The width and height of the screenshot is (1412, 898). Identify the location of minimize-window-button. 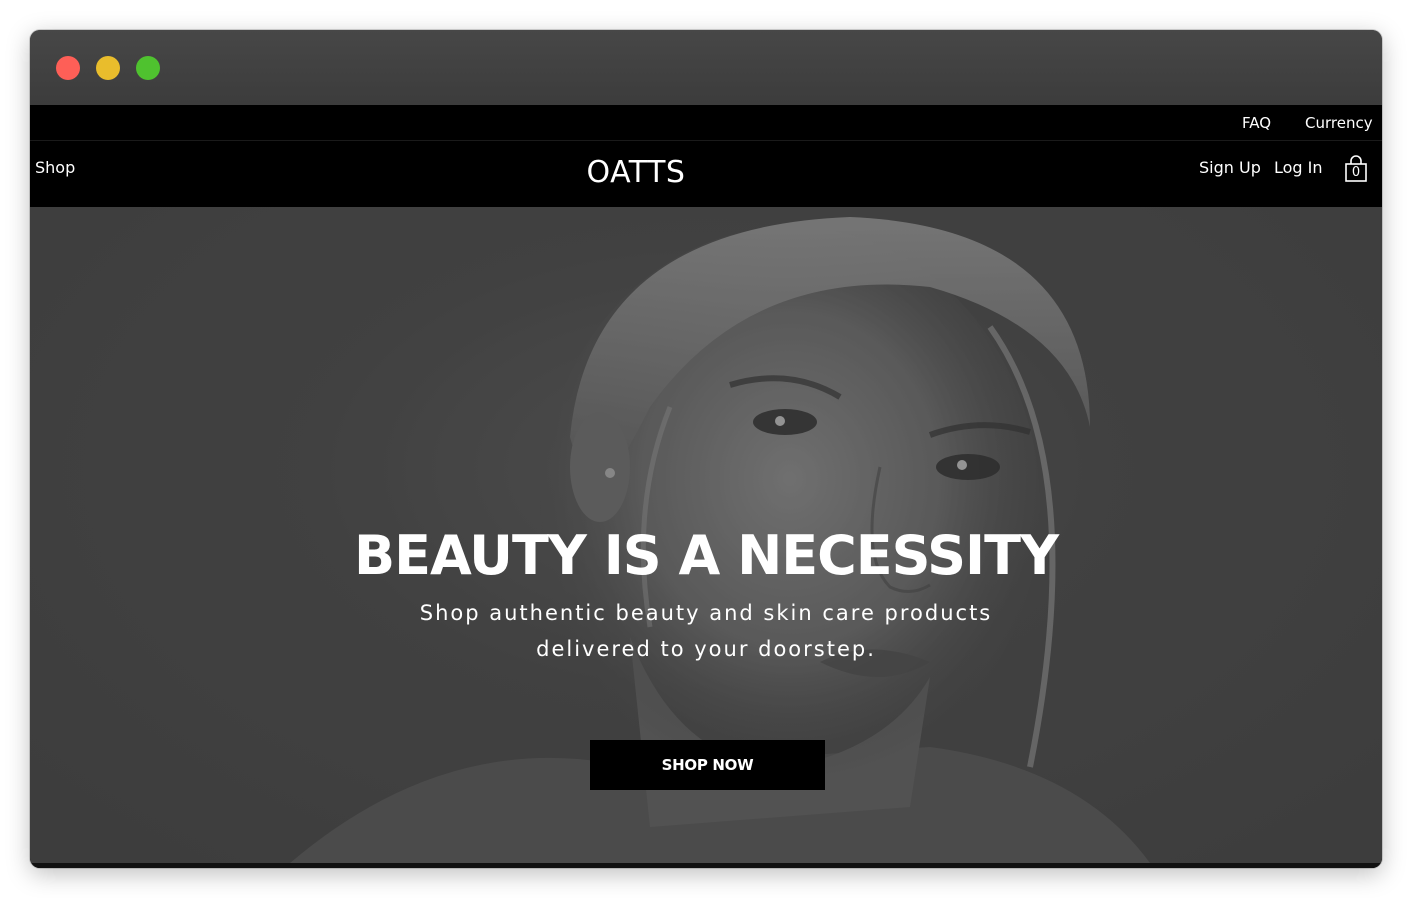
(108, 68).